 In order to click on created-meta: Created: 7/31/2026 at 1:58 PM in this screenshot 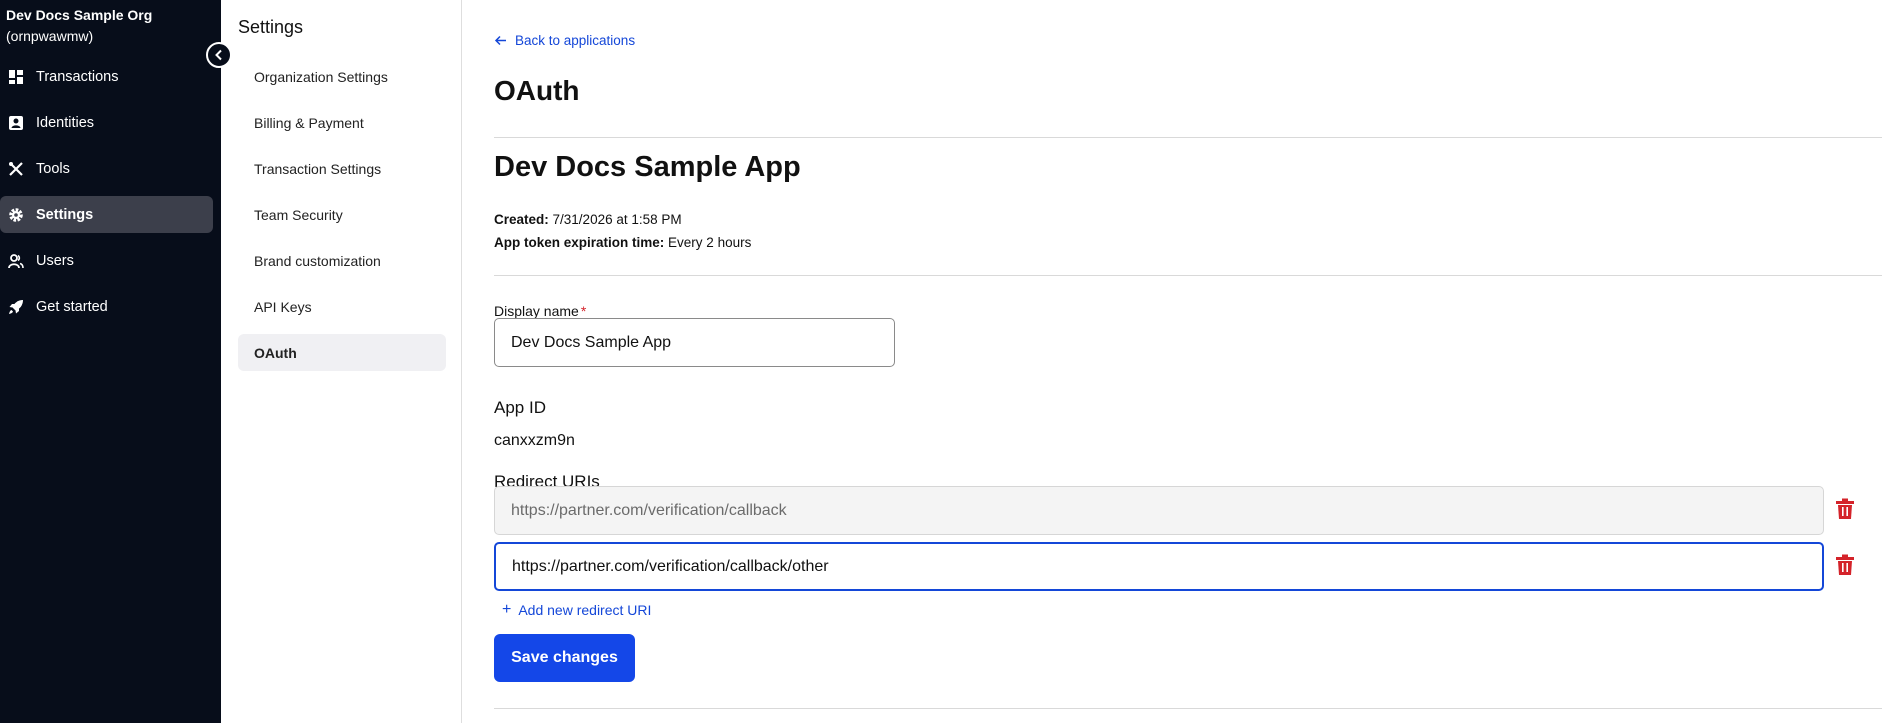, I will do `click(588, 219)`.